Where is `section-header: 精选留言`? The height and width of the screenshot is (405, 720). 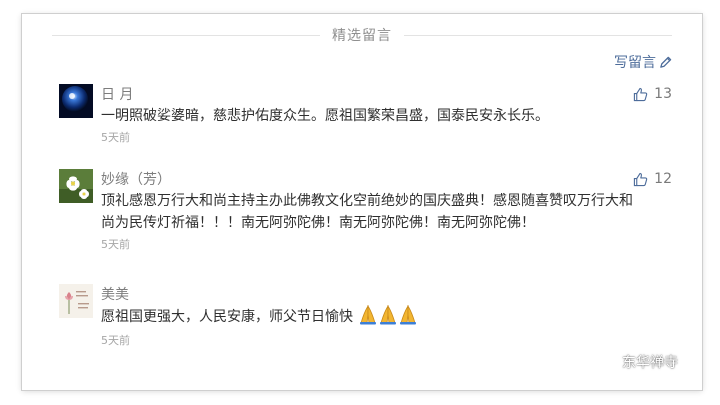 section-header: 精选留言 is located at coordinates (362, 35).